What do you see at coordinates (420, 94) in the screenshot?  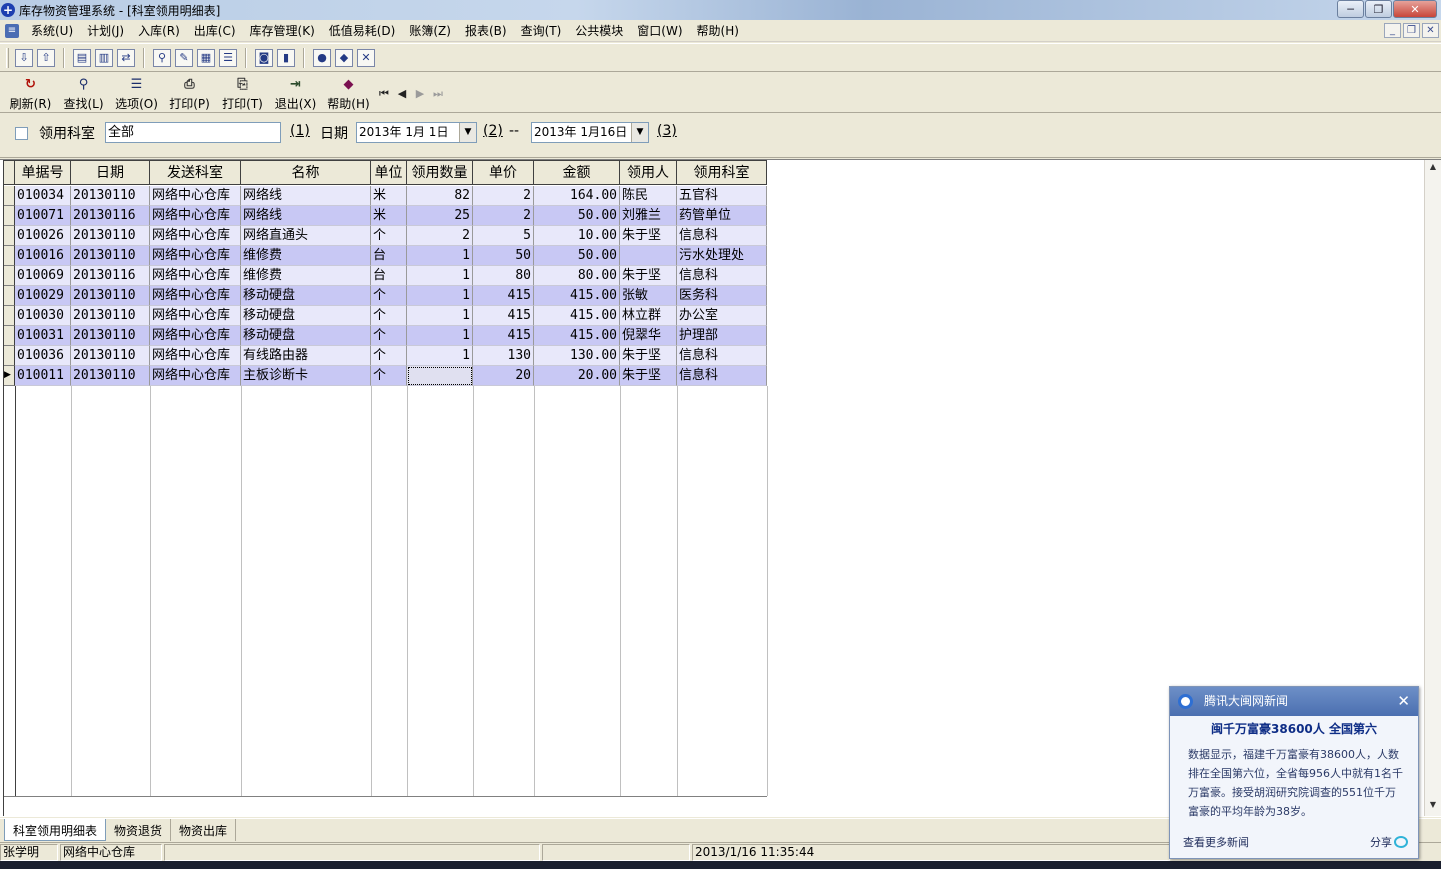 I see `next-record-icon: ▶` at bounding box center [420, 94].